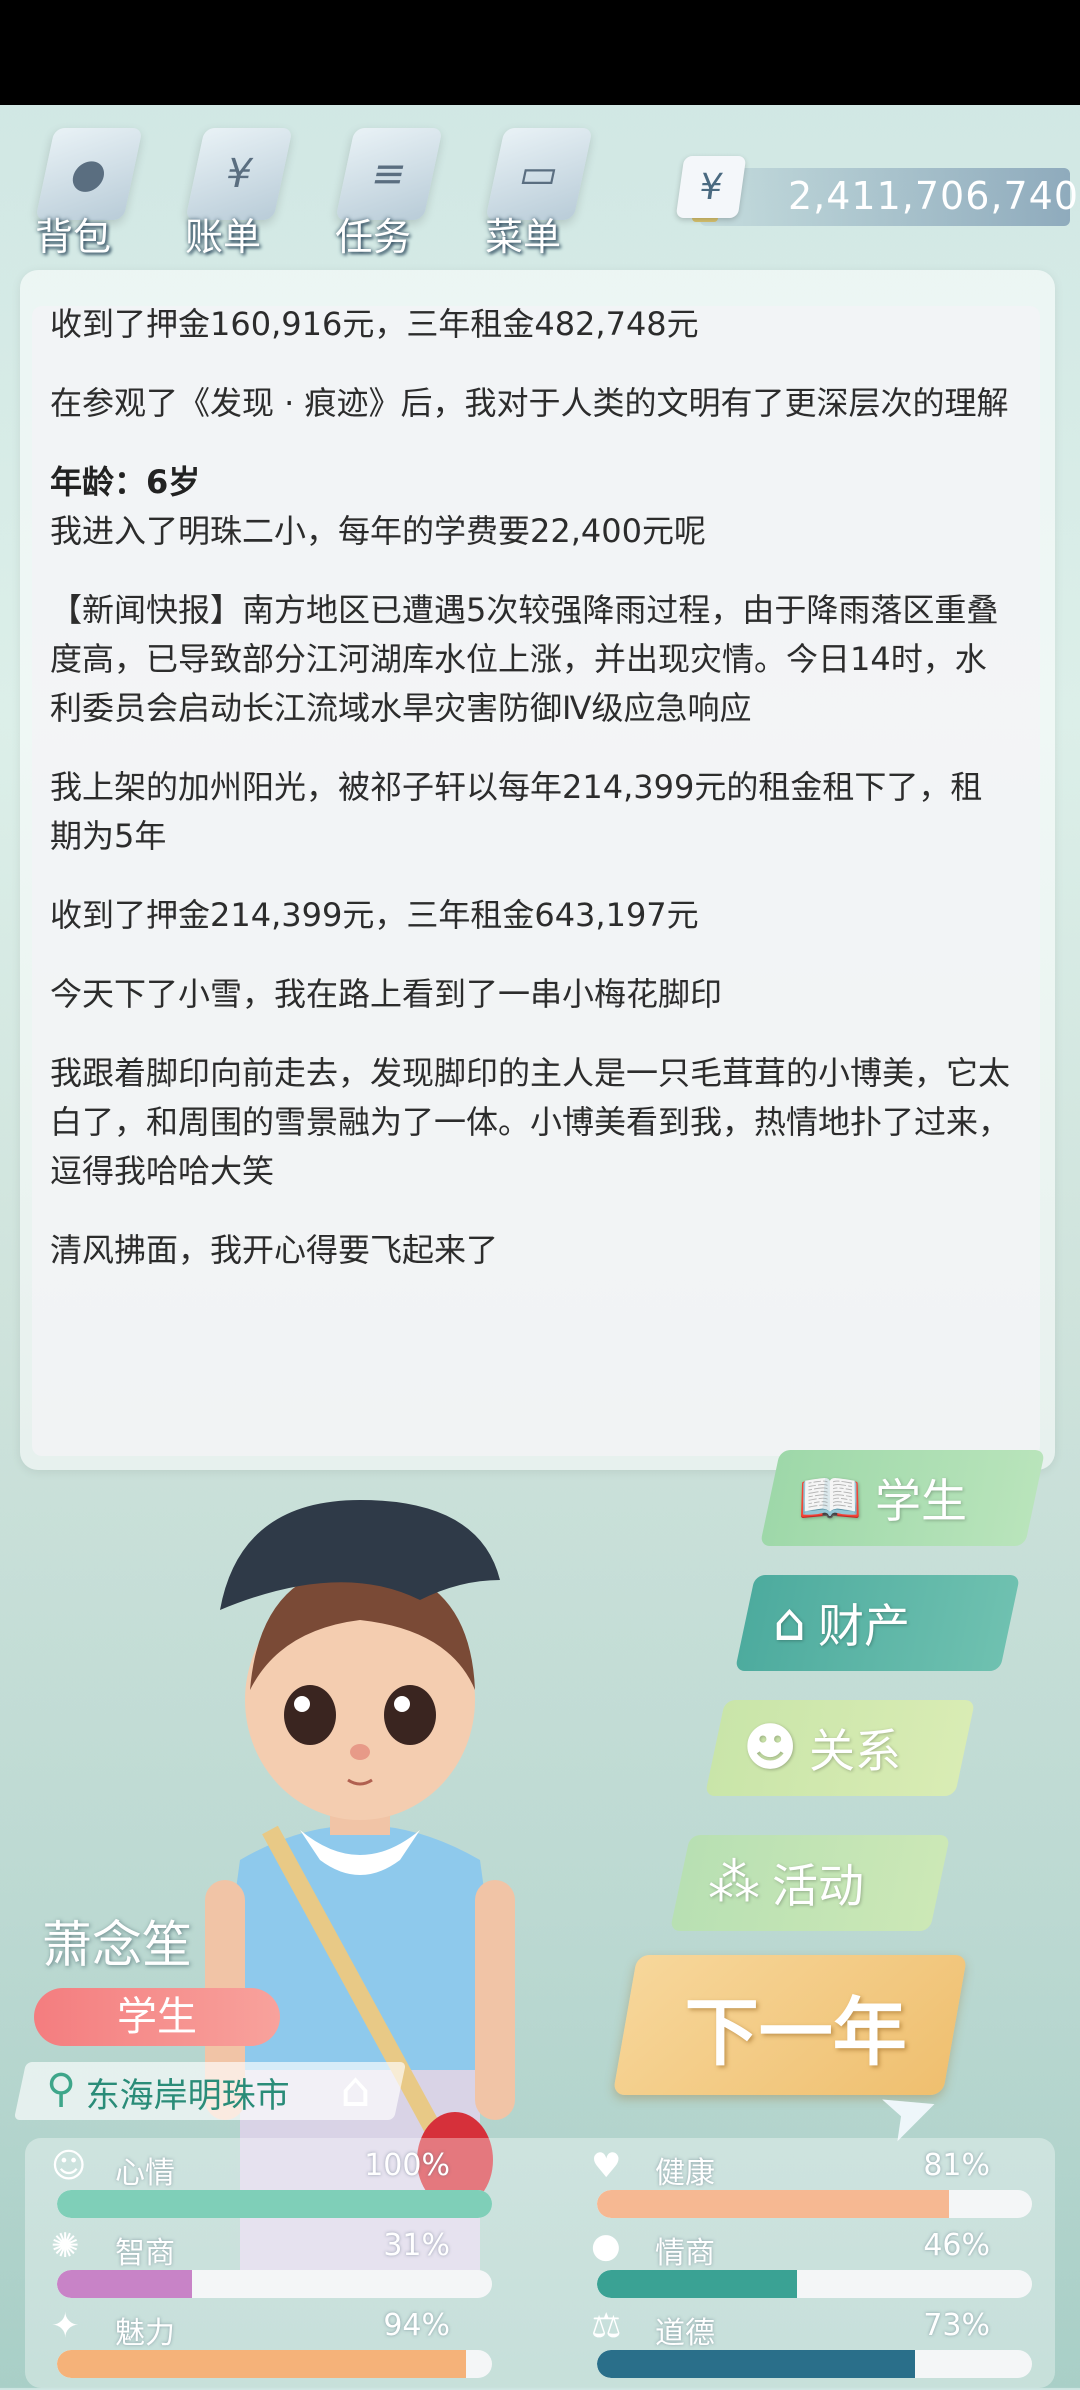  Describe the element at coordinates (374, 324) in the screenshot. I see `log-entry: 收到了押金160,916元，三年租金482,748元` at that location.